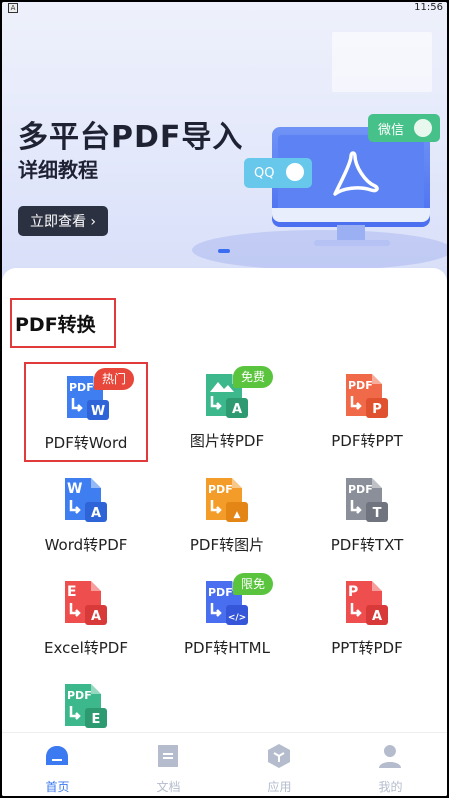 The width and height of the screenshot is (449, 798). Describe the element at coordinates (352, 243) in the screenshot. I see `monitor-base` at that location.